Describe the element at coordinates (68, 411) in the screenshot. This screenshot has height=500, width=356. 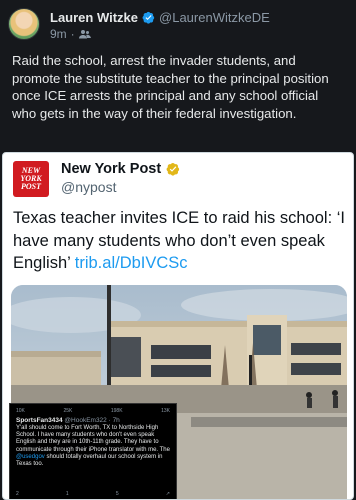
I see `embedded-stat-reposts: 25K` at that location.